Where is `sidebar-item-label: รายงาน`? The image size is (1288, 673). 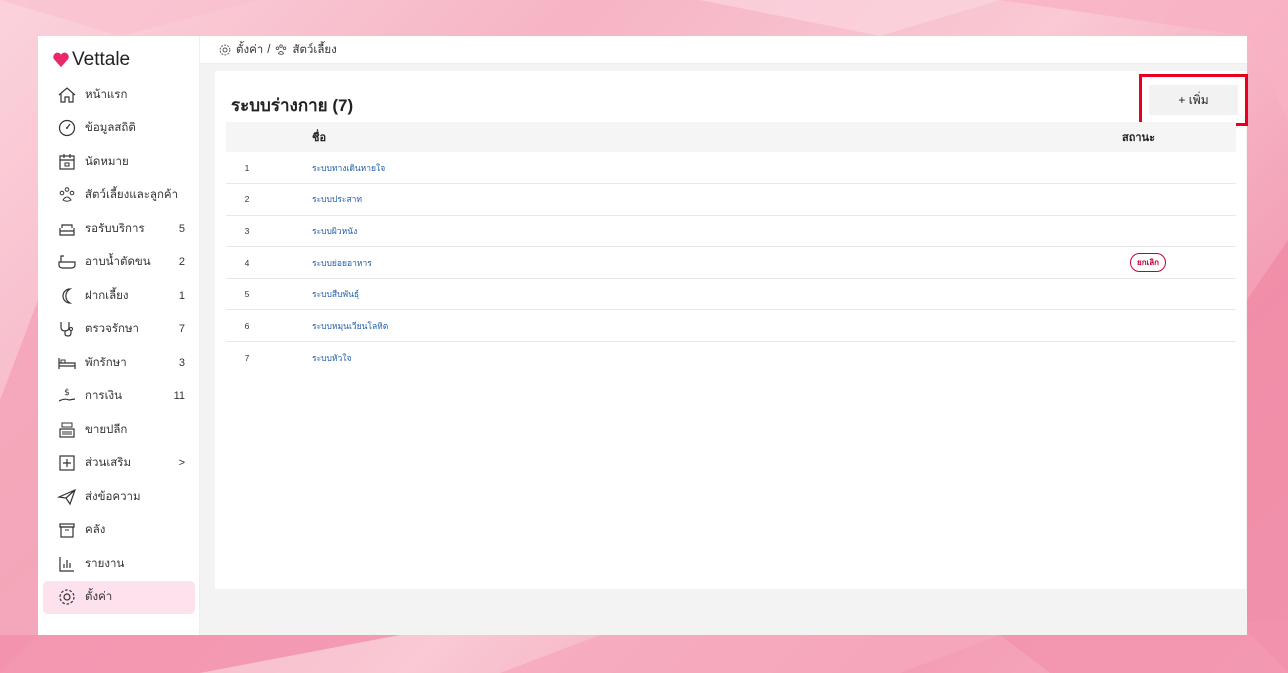 sidebar-item-label: รายงาน is located at coordinates (105, 563).